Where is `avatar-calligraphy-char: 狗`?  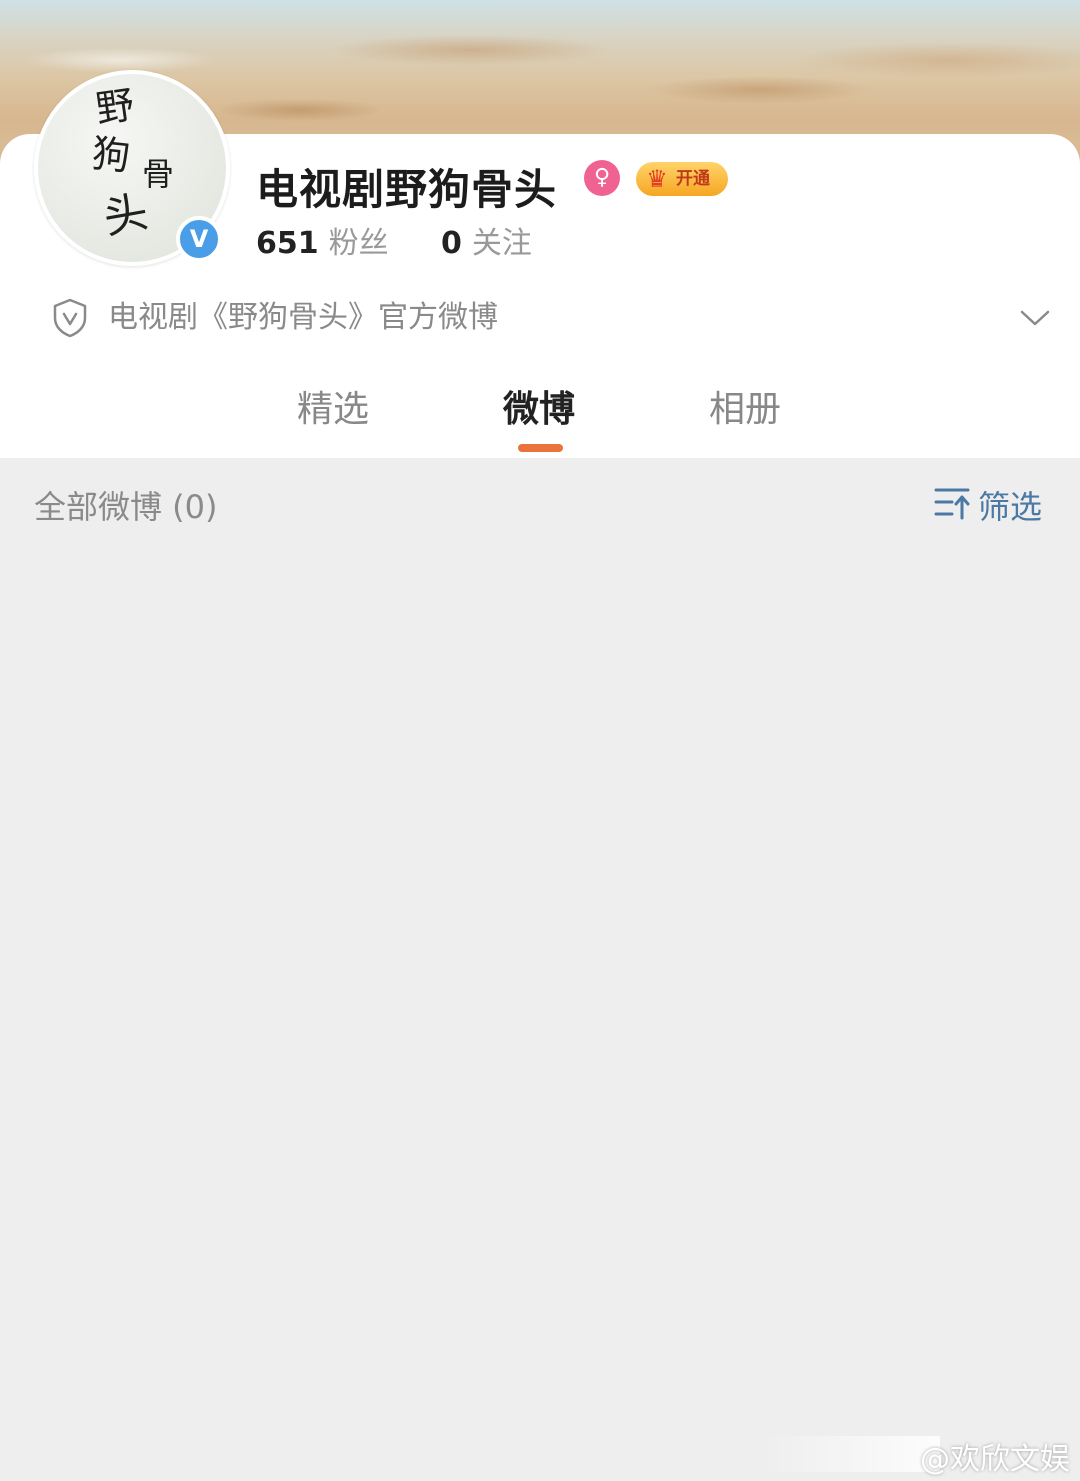 avatar-calligraphy-char: 狗 is located at coordinates (111, 155).